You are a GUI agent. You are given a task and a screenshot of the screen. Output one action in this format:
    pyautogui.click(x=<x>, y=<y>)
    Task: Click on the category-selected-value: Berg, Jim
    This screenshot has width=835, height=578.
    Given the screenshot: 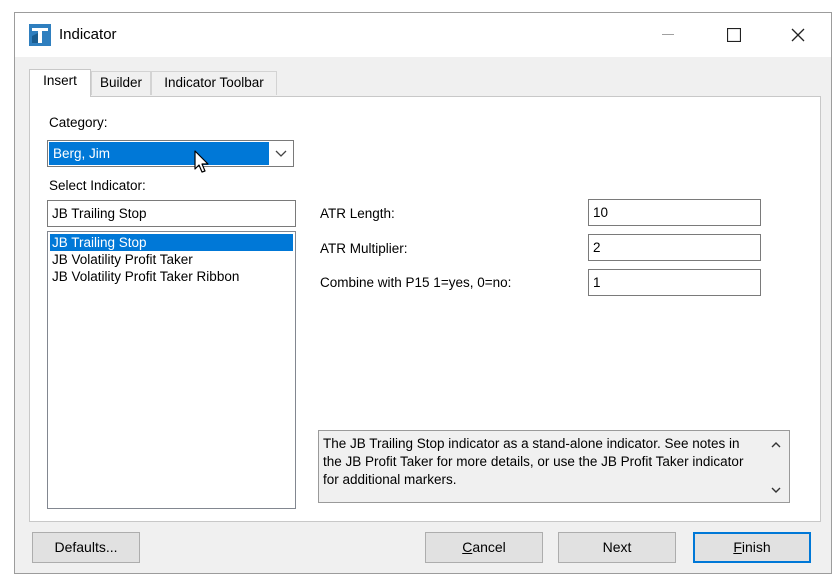 What is the action you would take?
    pyautogui.click(x=159, y=153)
    